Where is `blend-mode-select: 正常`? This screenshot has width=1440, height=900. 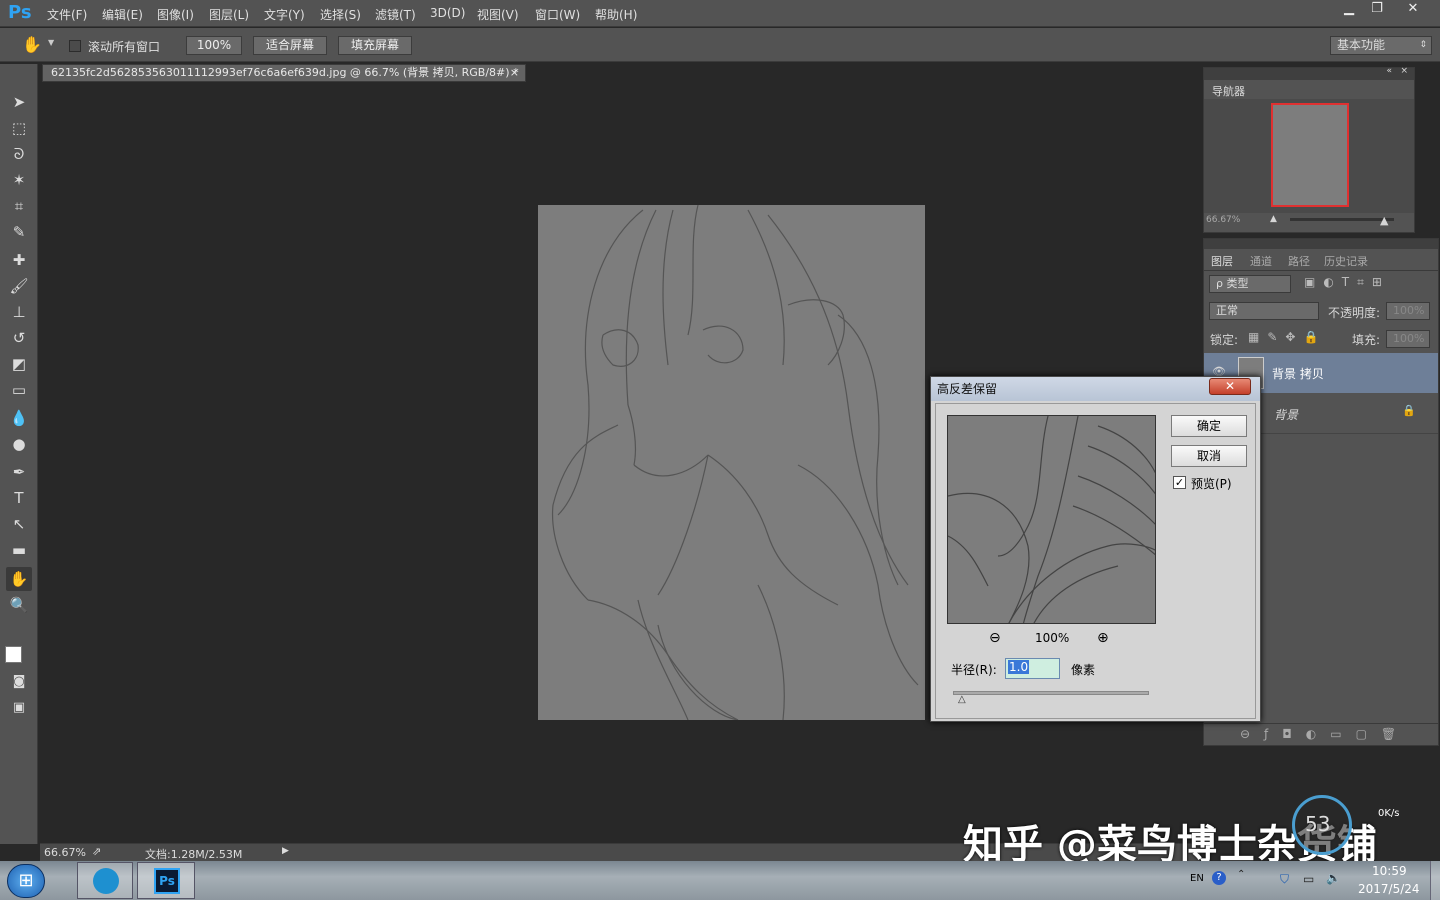 blend-mode-select: 正常 is located at coordinates (1264, 311).